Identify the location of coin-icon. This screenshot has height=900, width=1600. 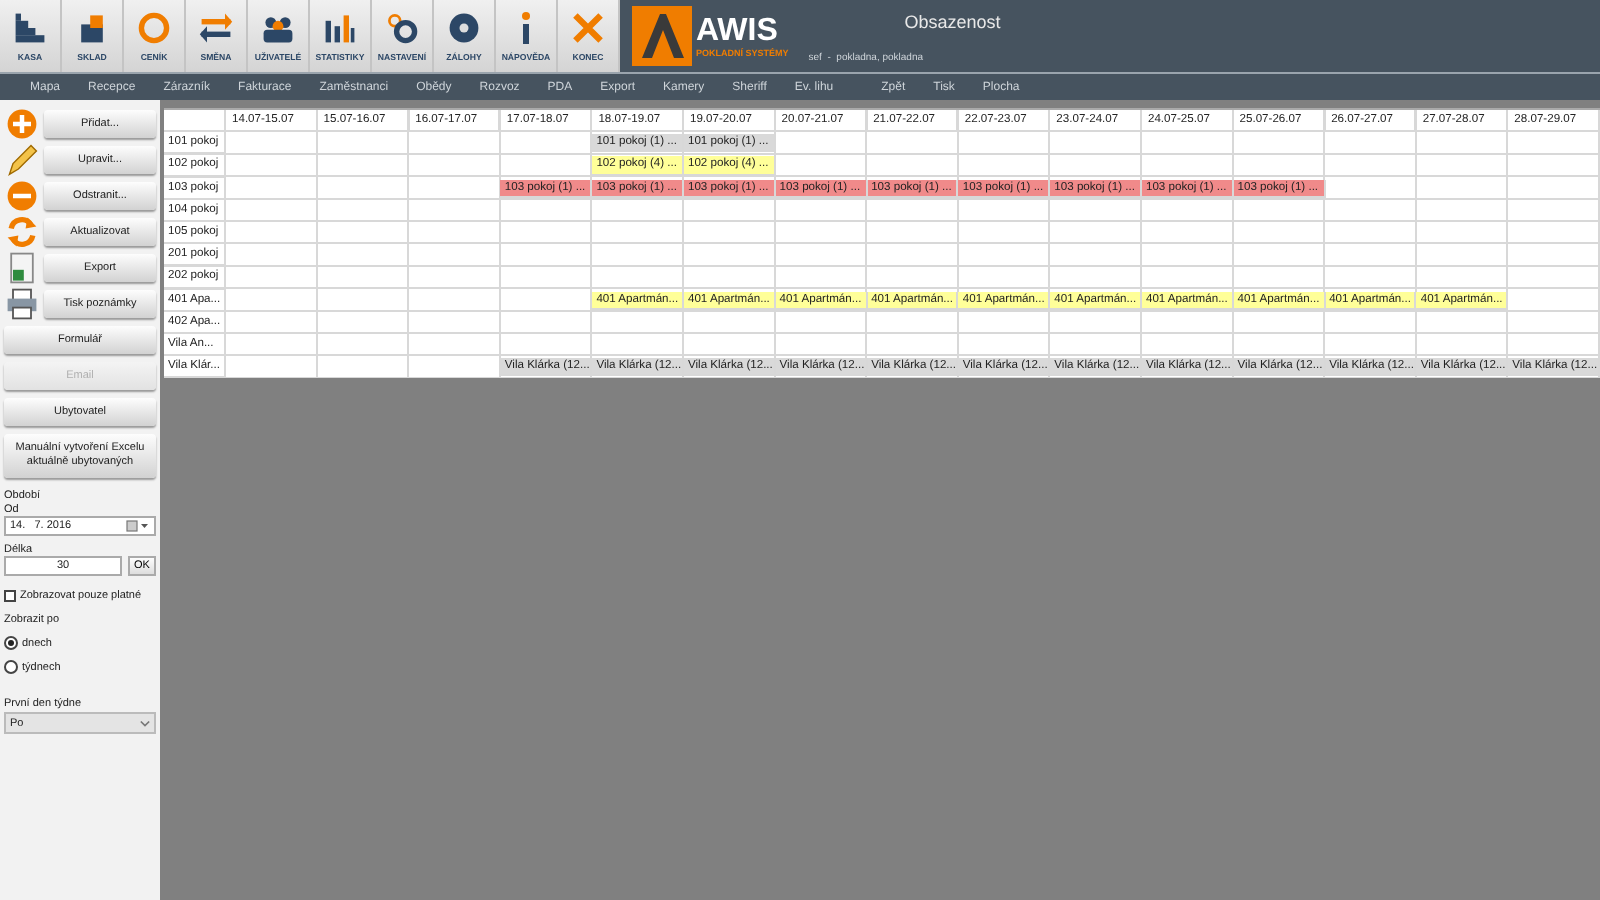
(154, 28).